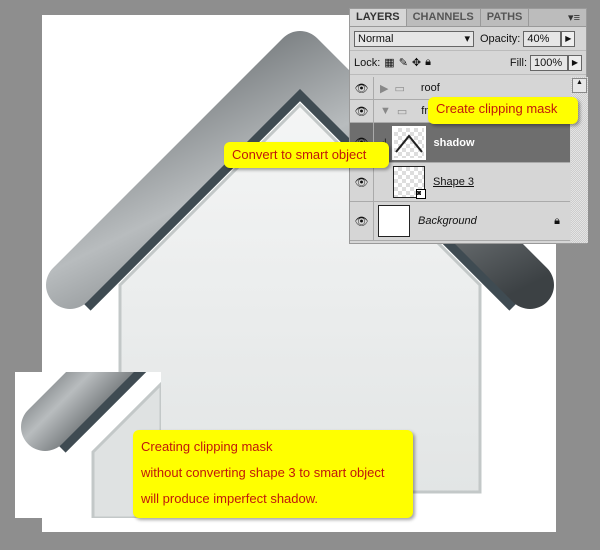 The width and height of the screenshot is (600, 550). I want to click on layer-thumbnail: ◙, so click(409, 182).